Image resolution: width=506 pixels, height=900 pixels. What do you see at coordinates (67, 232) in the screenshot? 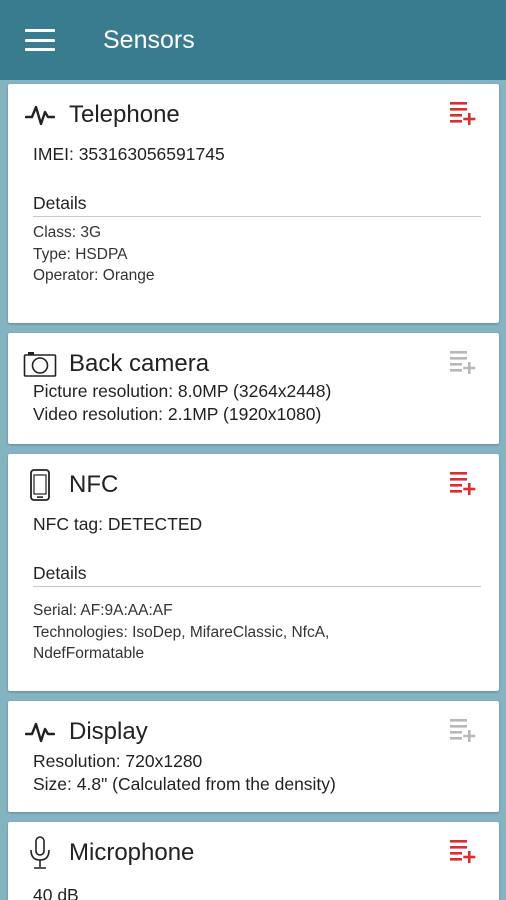
I see `detail-line: Class: 3G` at bounding box center [67, 232].